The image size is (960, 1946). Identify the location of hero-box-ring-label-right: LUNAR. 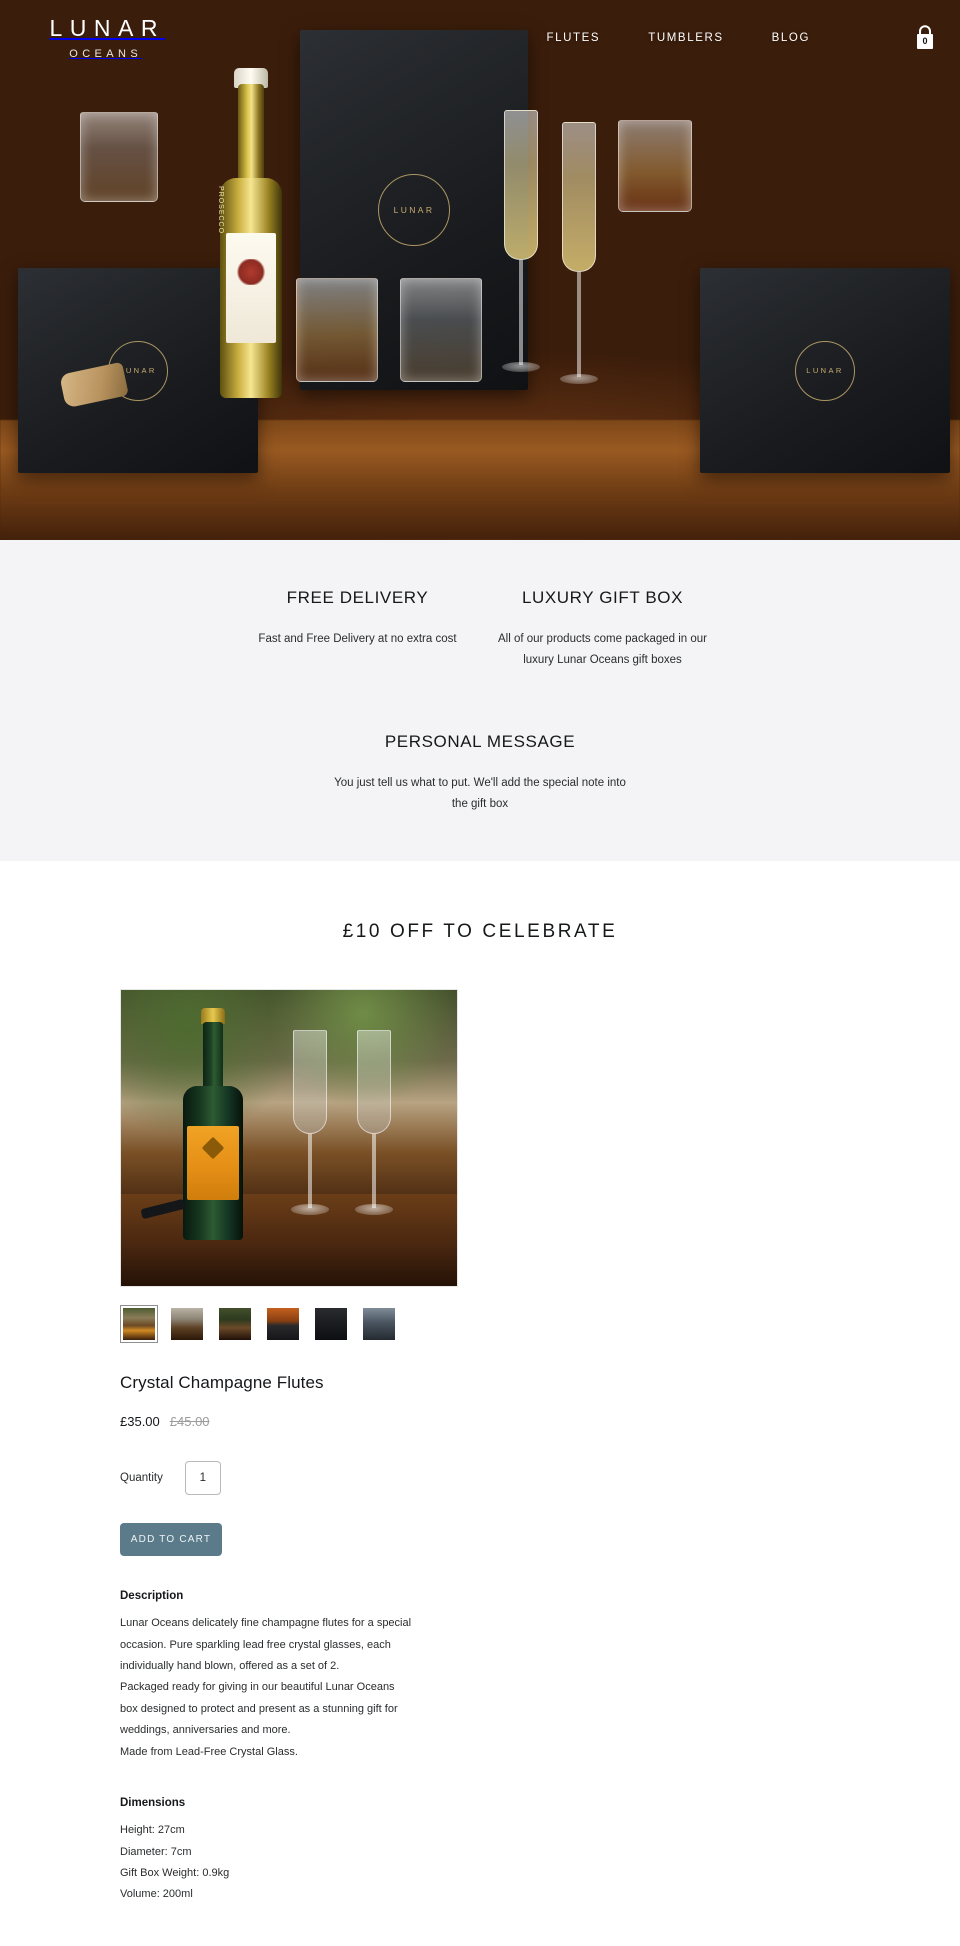
(825, 370).